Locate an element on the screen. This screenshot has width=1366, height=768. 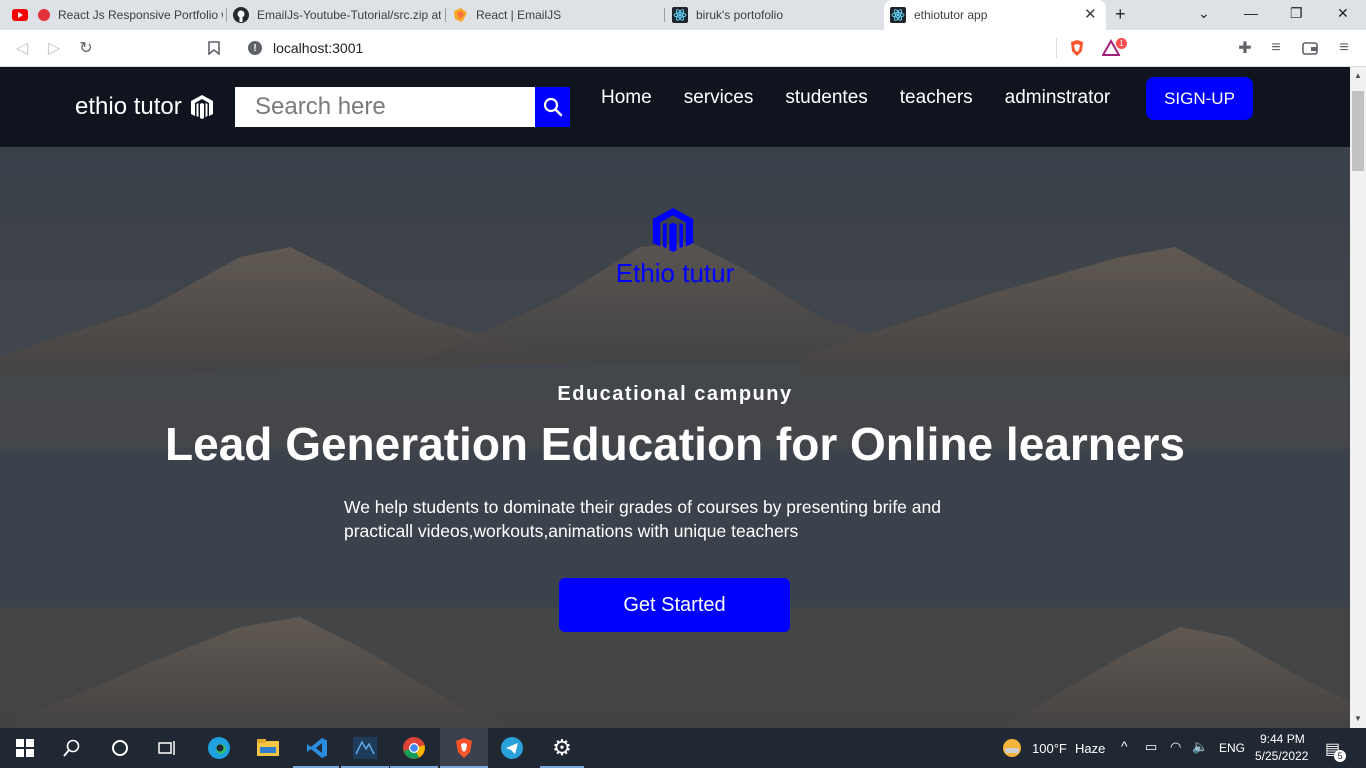
menu-icon: ≡ is located at coordinates (1344, 48).